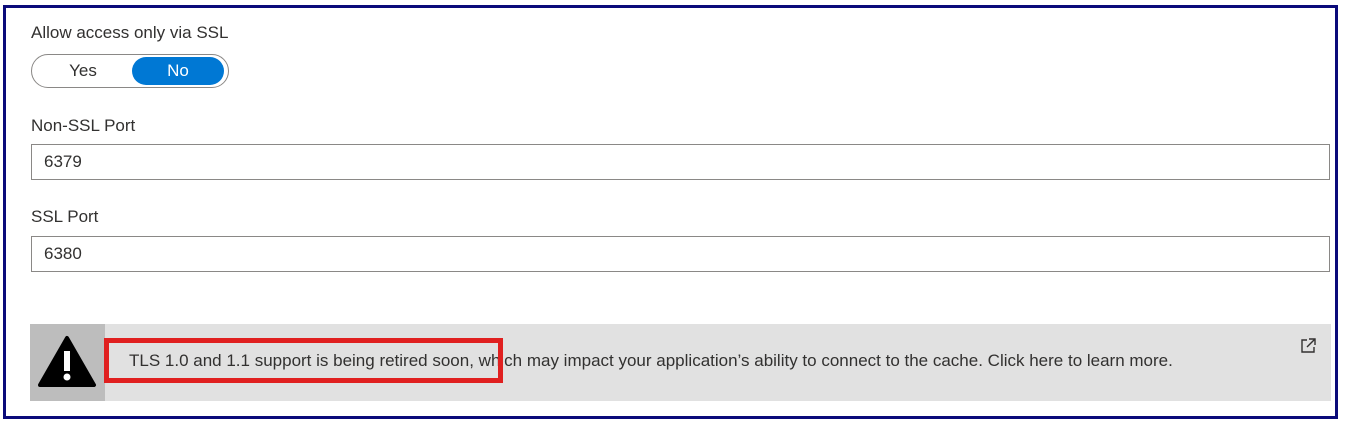 This screenshot has width=1347, height=431. I want to click on ssl-port-input: 6380, so click(680, 254).